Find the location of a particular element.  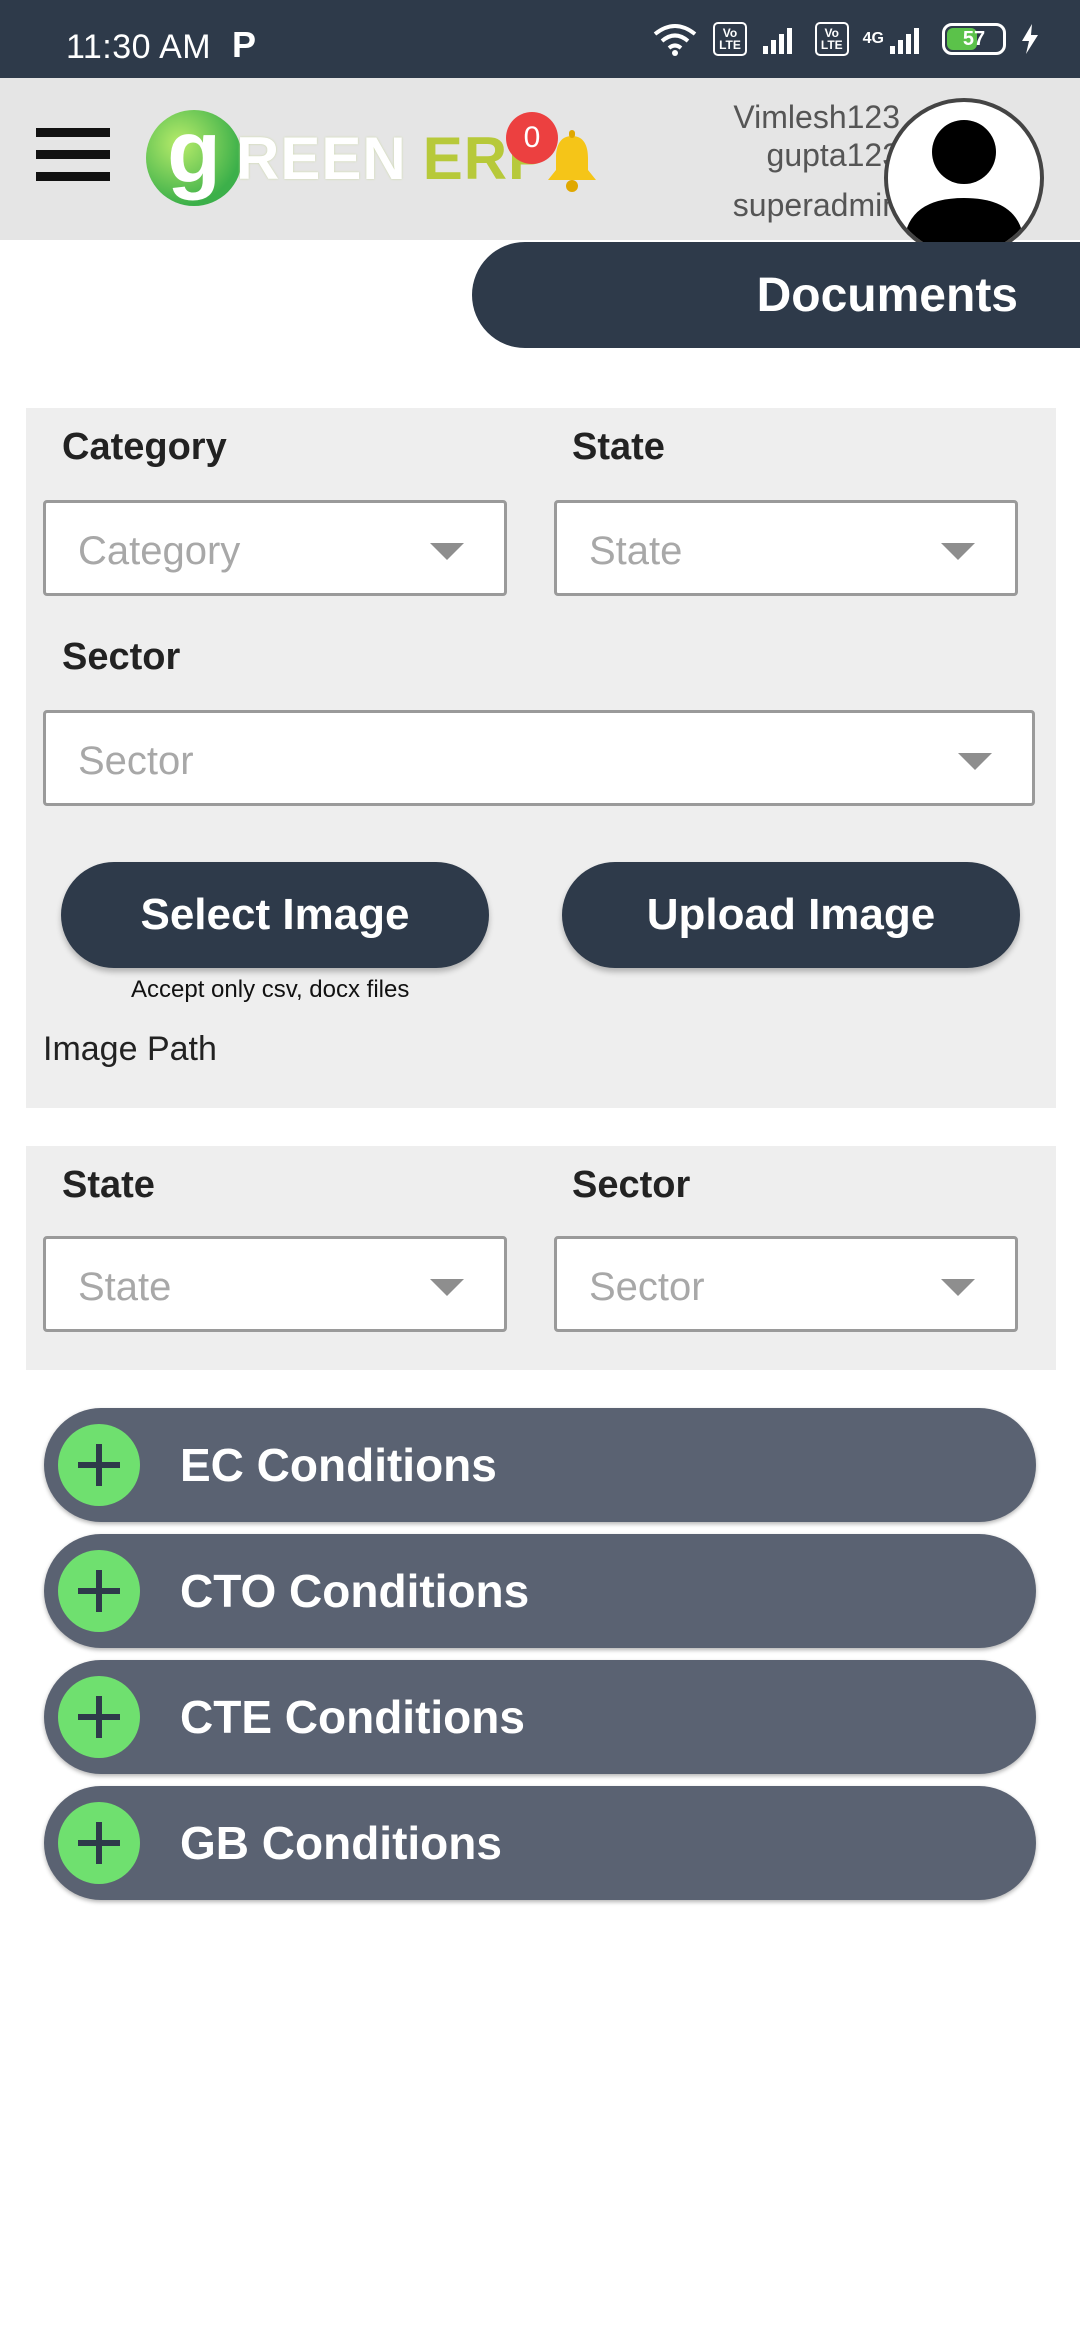

filter-sector-placeholder: Sector is located at coordinates (647, 1287).